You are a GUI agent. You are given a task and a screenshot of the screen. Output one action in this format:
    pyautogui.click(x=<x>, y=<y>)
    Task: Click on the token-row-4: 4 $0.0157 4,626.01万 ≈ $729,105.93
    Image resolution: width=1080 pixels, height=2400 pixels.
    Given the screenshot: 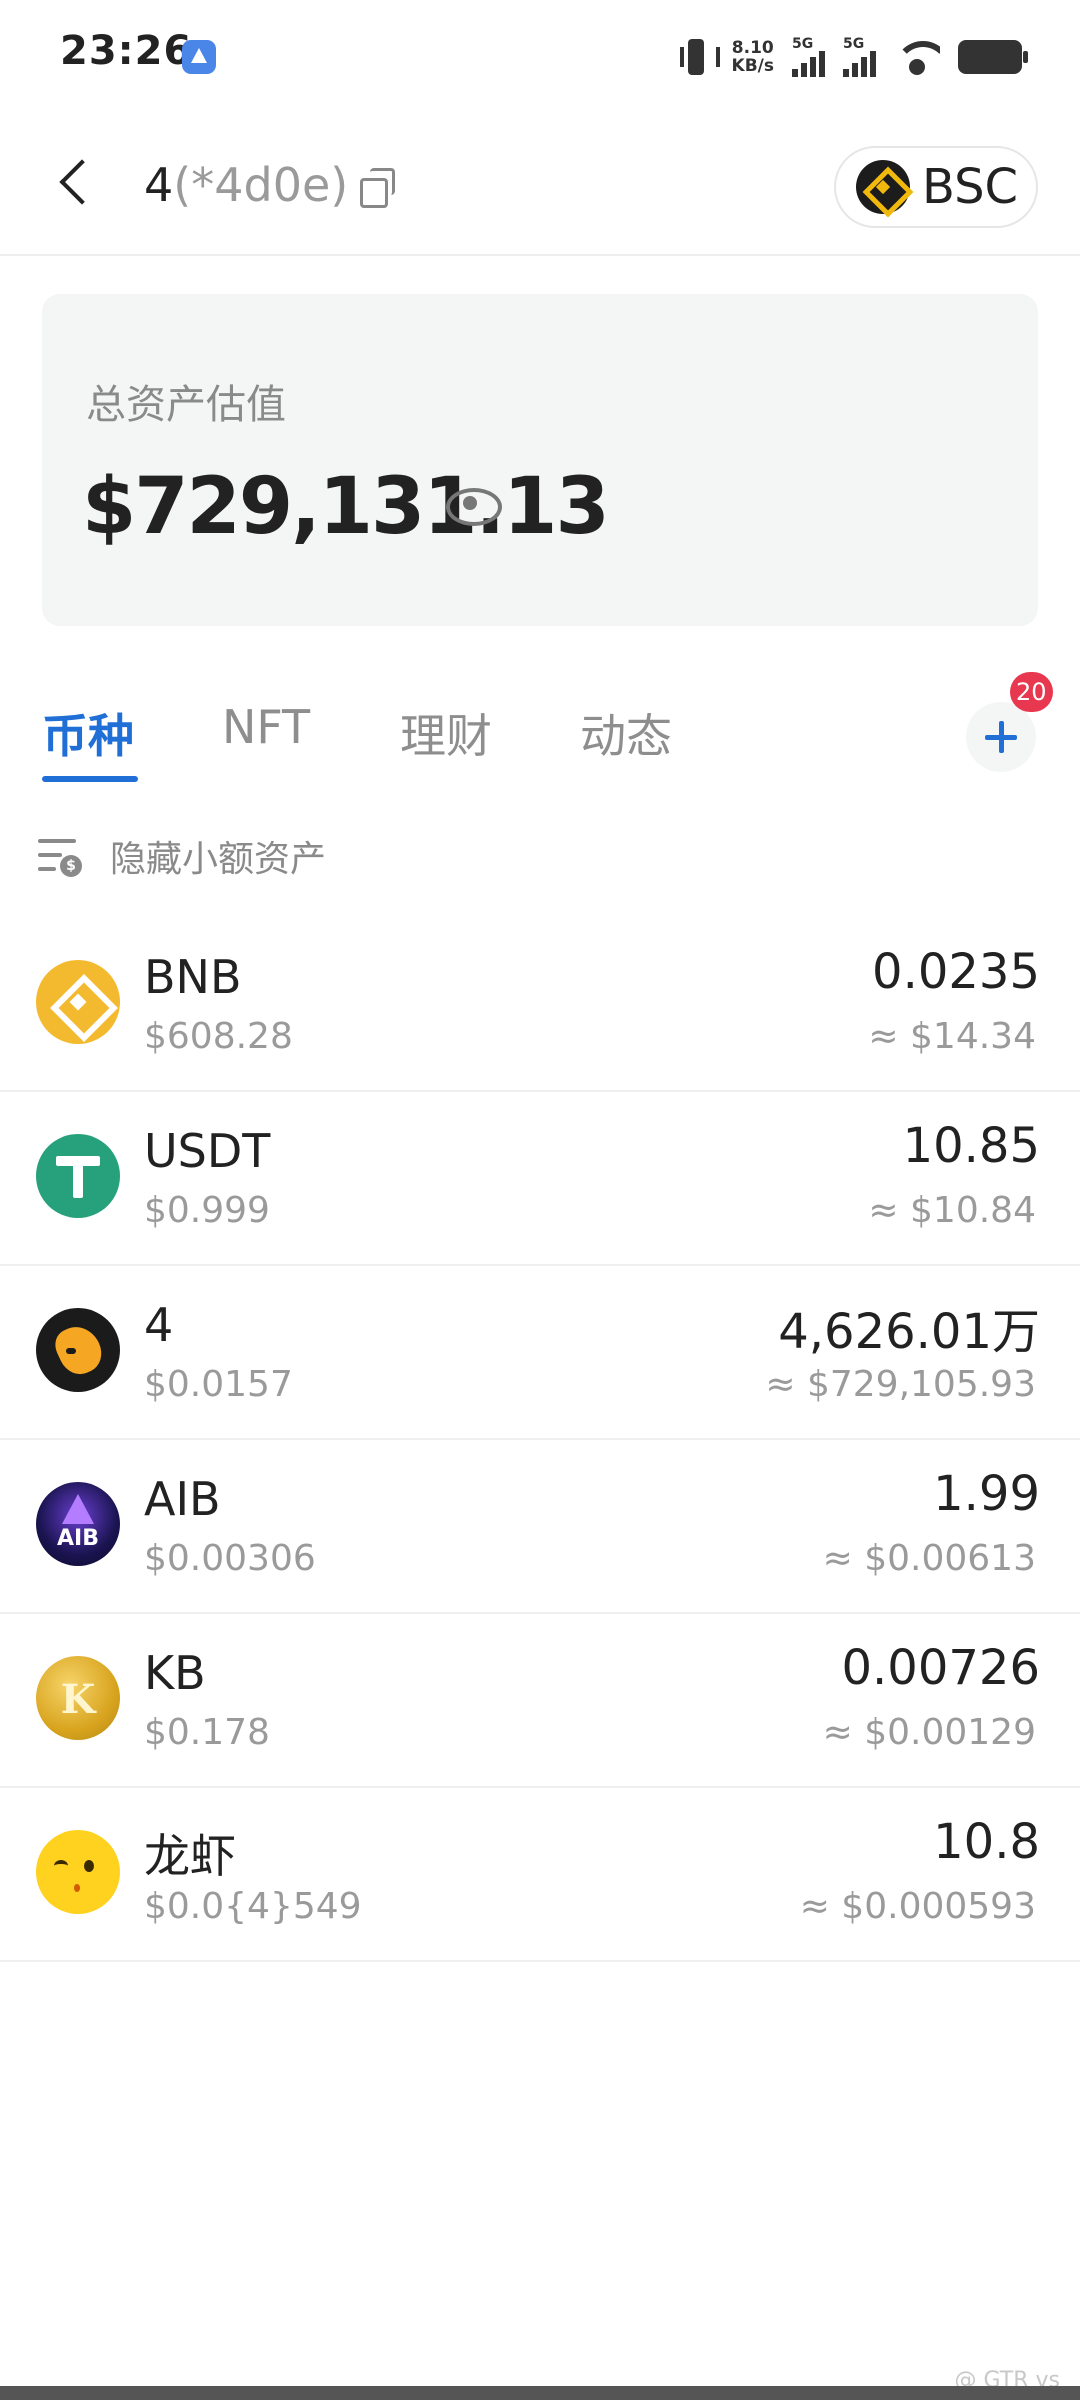 What is the action you would take?
    pyautogui.click(x=540, y=1353)
    